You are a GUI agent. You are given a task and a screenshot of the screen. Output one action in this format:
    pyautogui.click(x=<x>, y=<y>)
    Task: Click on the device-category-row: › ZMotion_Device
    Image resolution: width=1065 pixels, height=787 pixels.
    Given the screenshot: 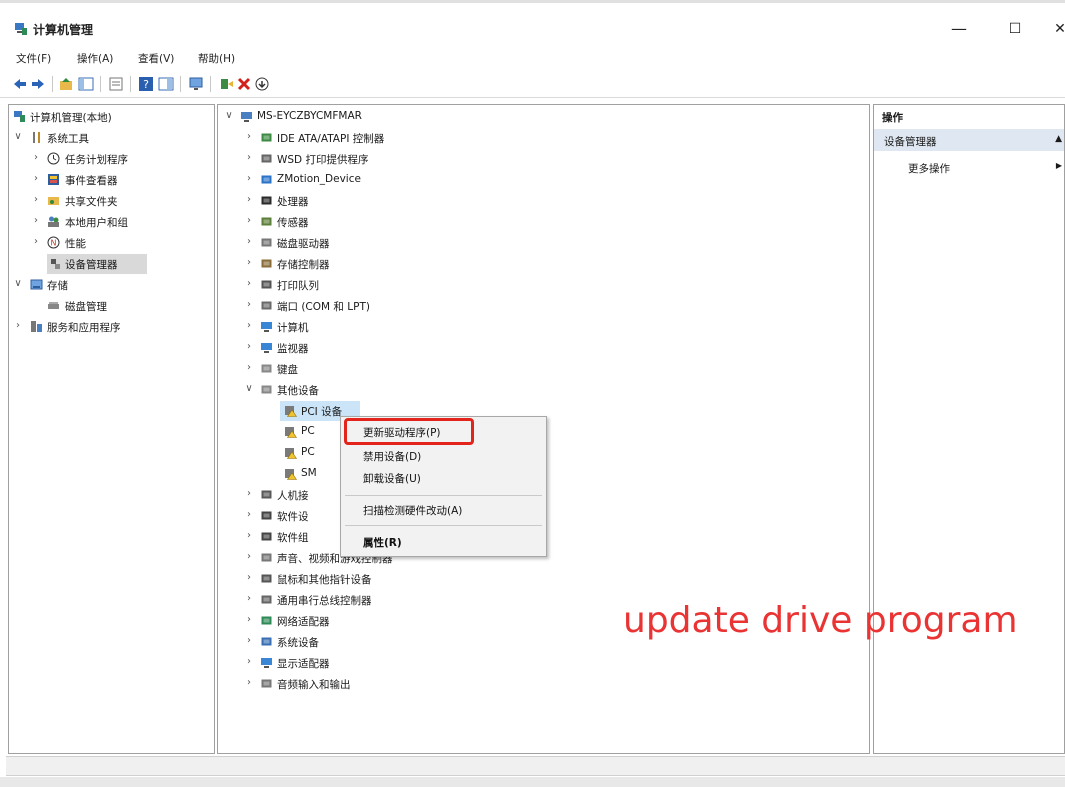 What is the action you would take?
    pyautogui.click(x=543, y=180)
    